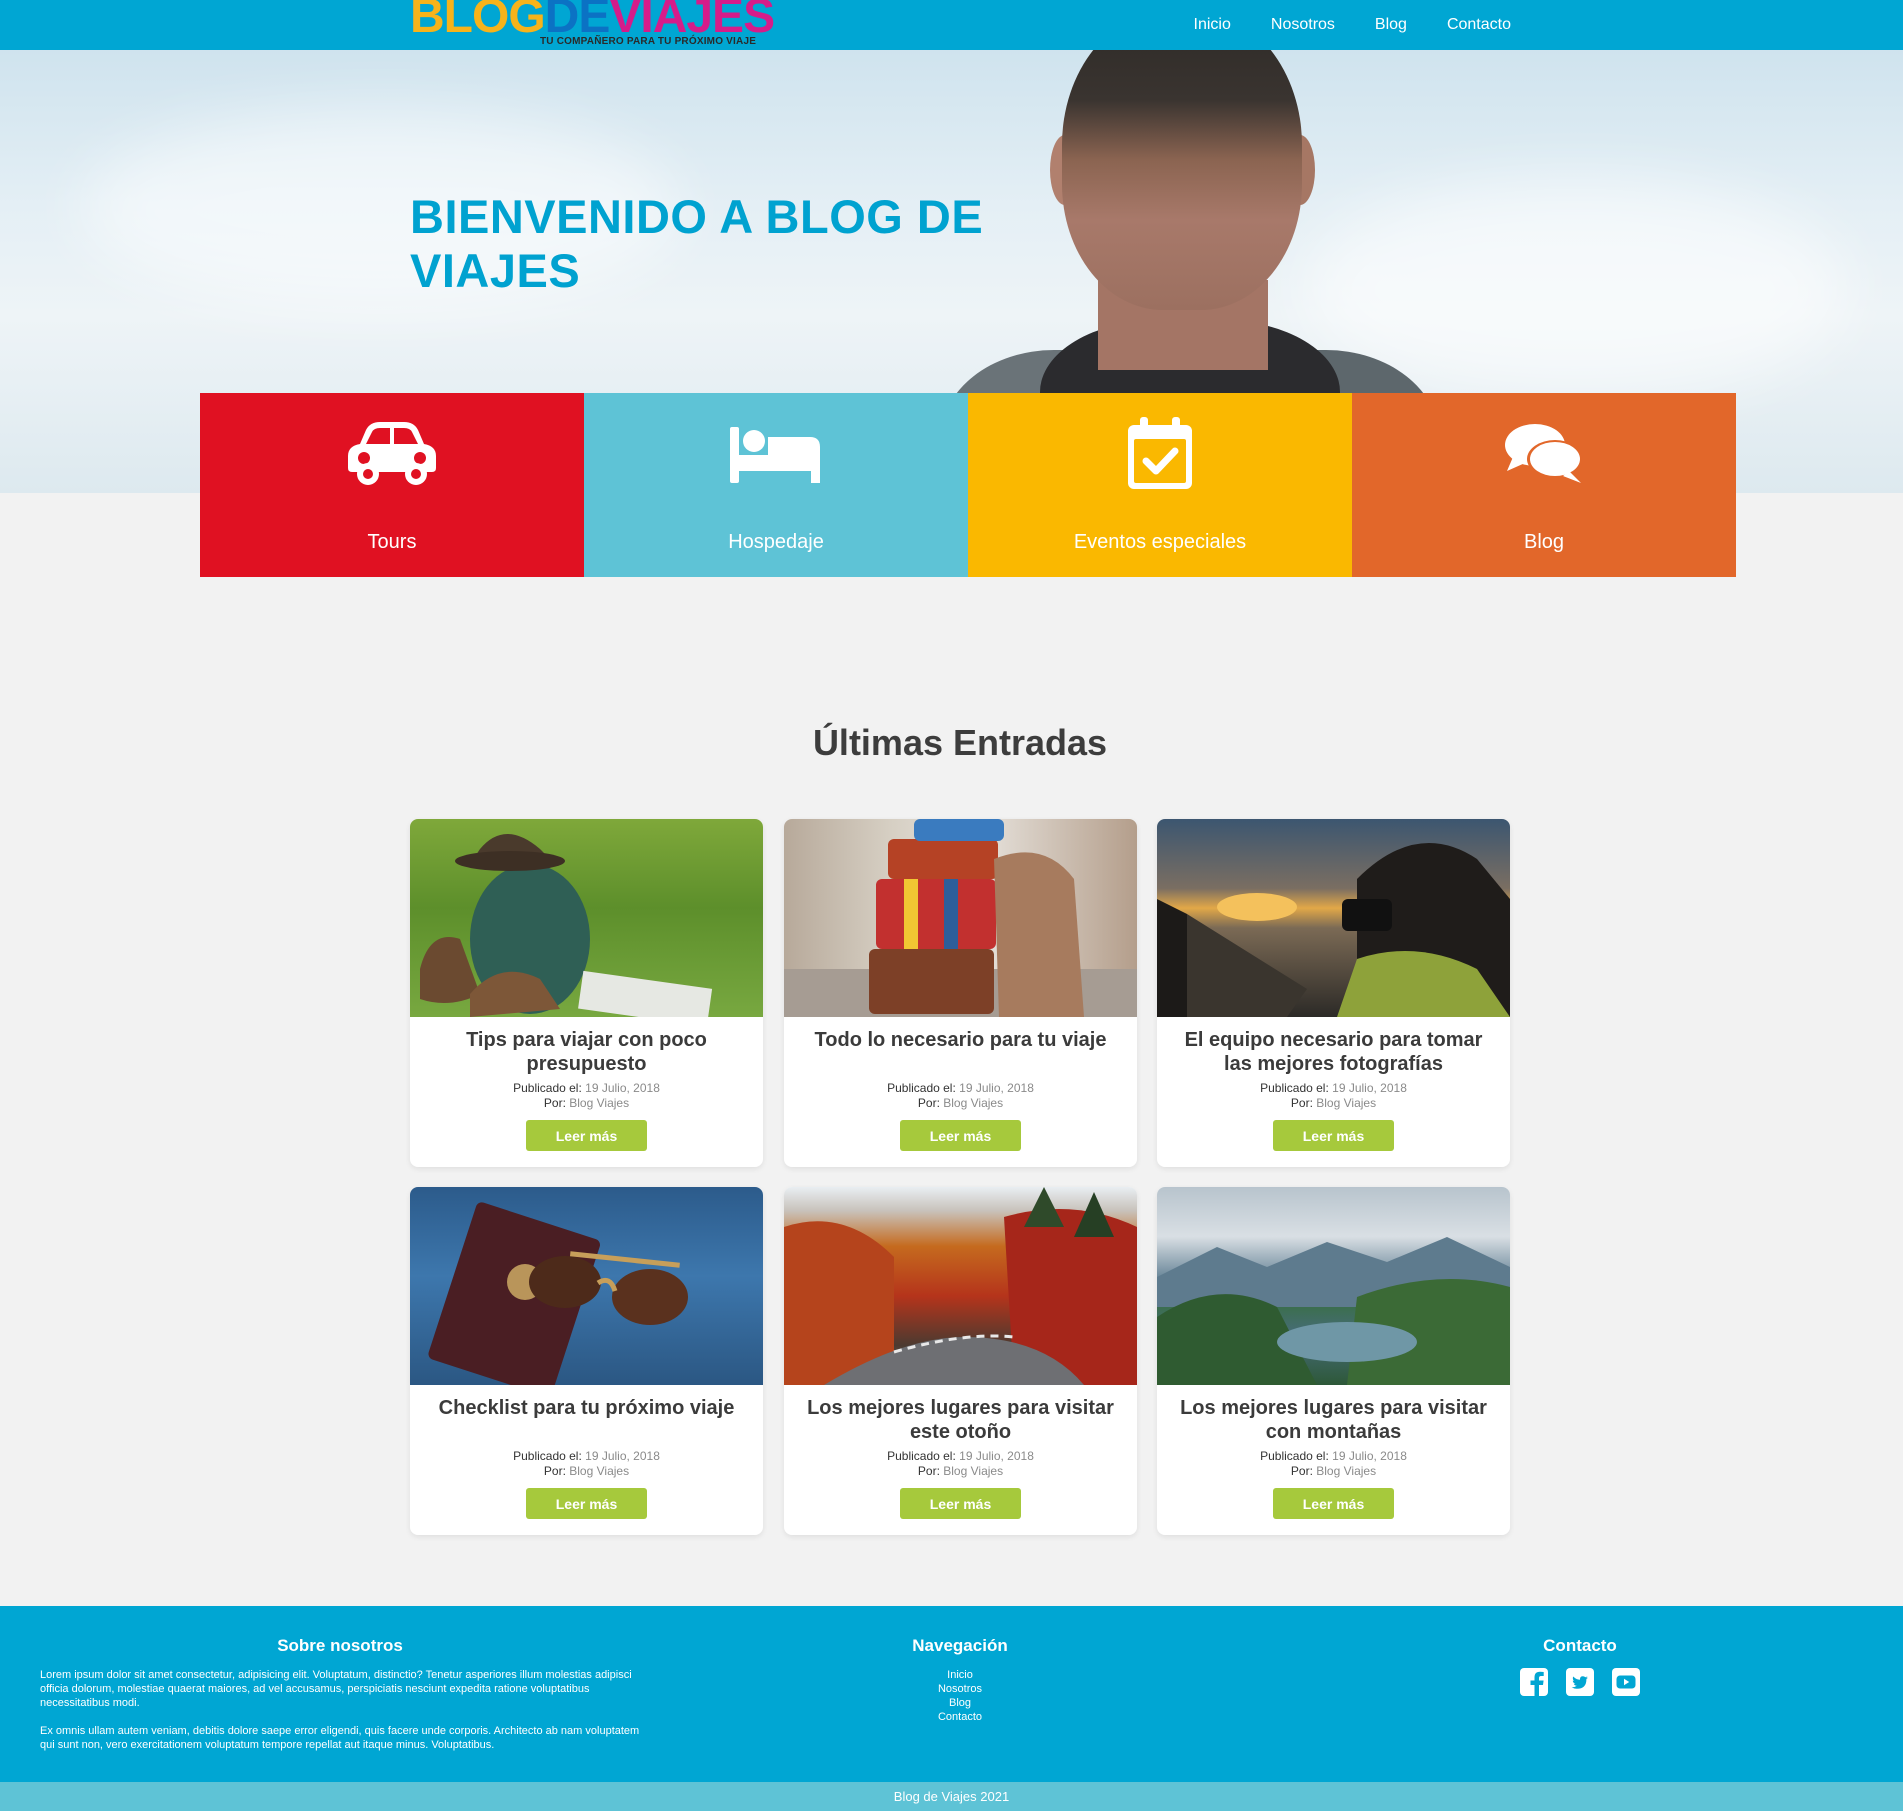 This screenshot has width=1903, height=1811. What do you see at coordinates (1212, 25) in the screenshot?
I see `nav-link-inicio: Inicio` at bounding box center [1212, 25].